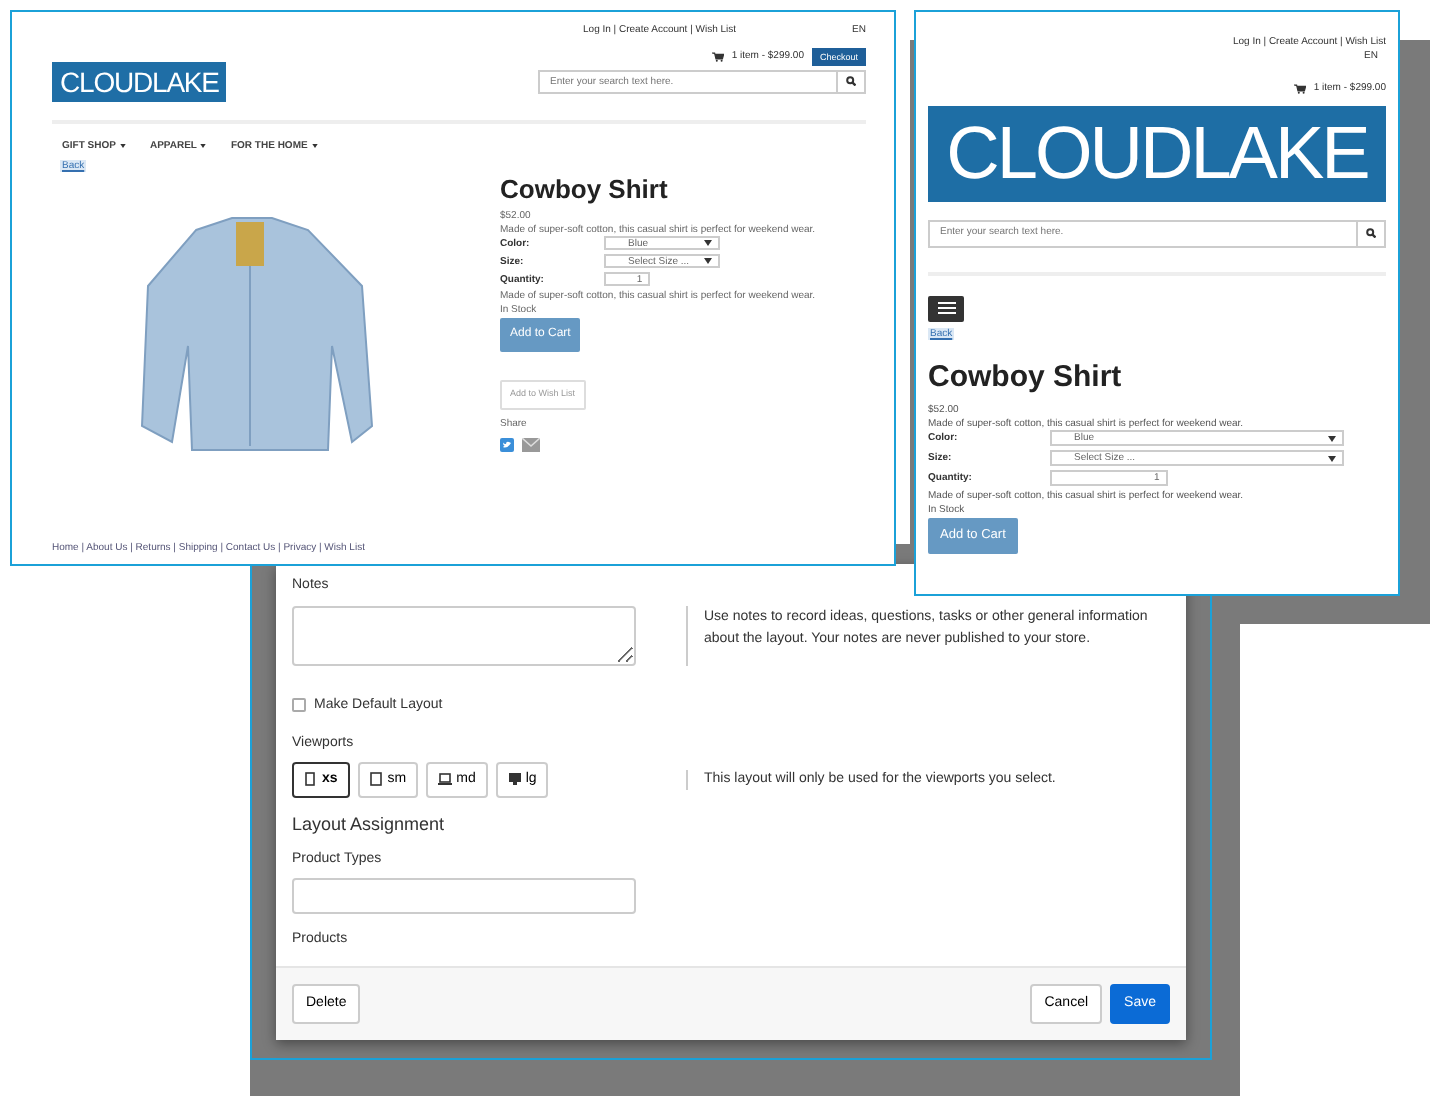 The image size is (1440, 1096). I want to click on bird-icon, so click(507, 444).